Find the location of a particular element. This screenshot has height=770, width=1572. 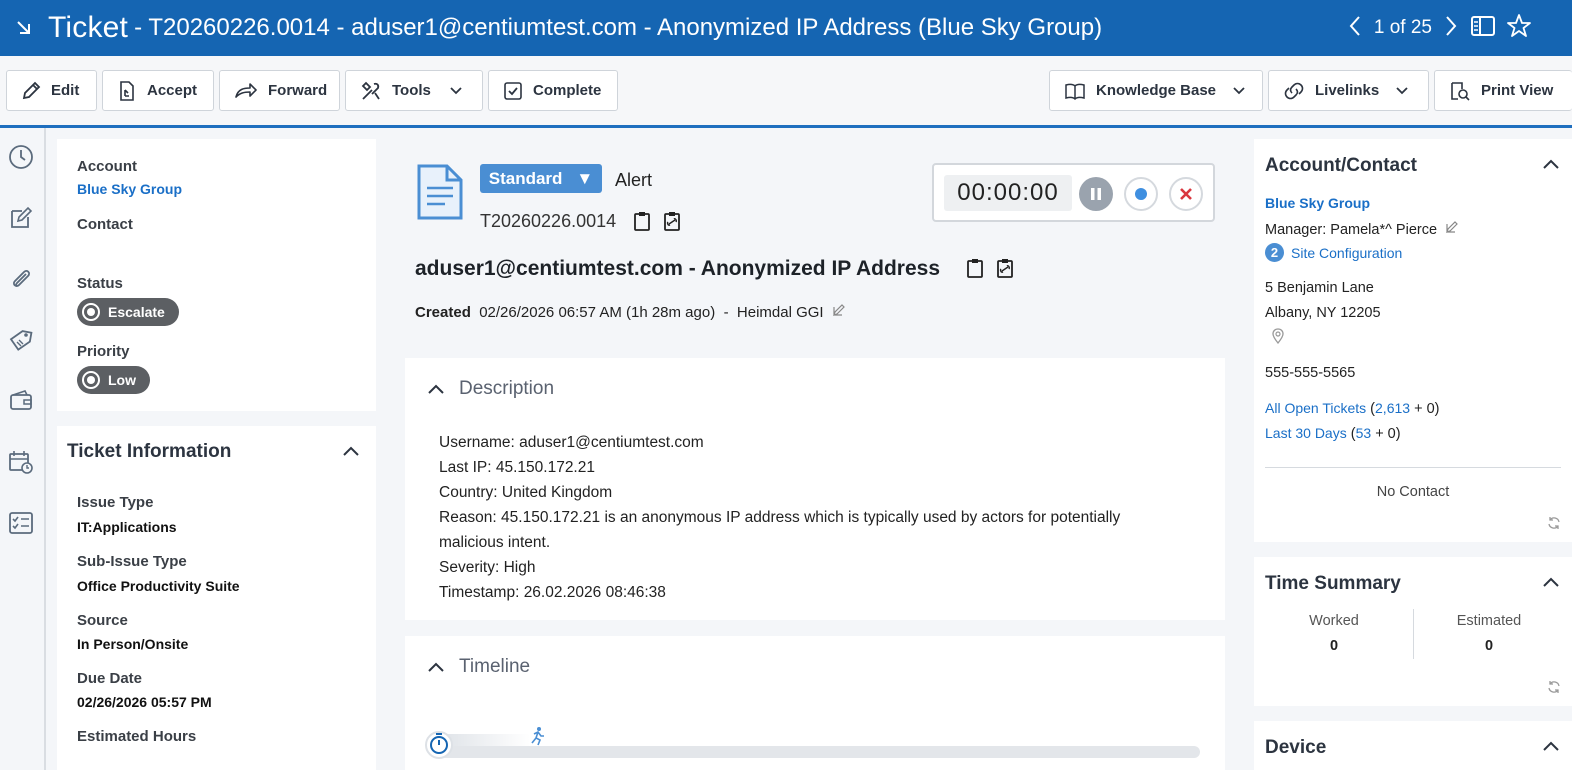

field-value: IT:Applications is located at coordinates (127, 527).